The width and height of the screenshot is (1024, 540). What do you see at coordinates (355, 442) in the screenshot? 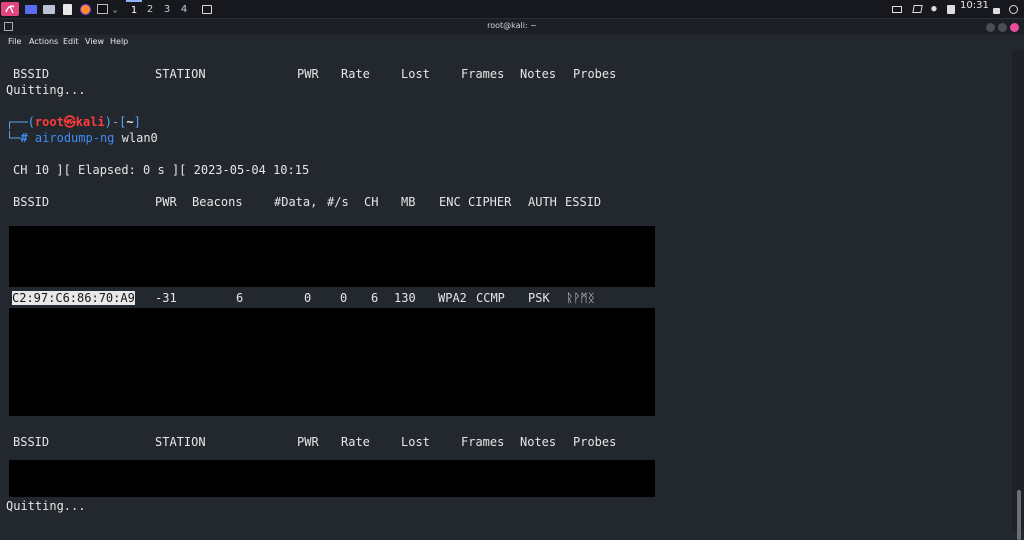
I see `station-header-rate: Rate` at bounding box center [355, 442].